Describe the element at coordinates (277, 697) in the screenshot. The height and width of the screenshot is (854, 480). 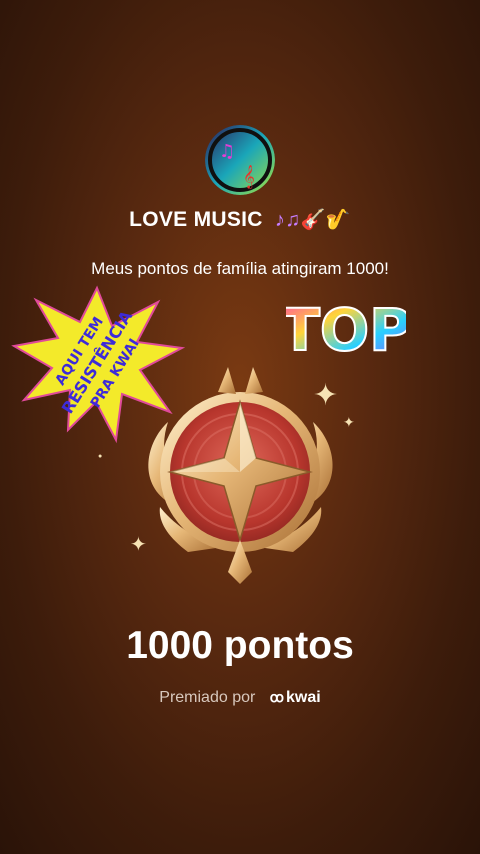
I see `kwai-logo-icon: ꝏ` at that location.